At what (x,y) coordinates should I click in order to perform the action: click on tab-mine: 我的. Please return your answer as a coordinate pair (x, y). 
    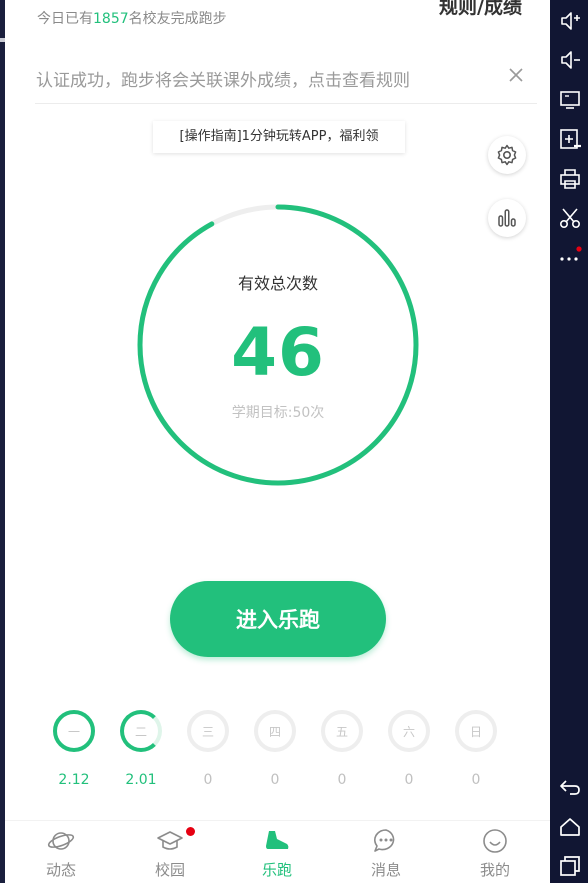
    Looking at the image, I should click on (495, 854).